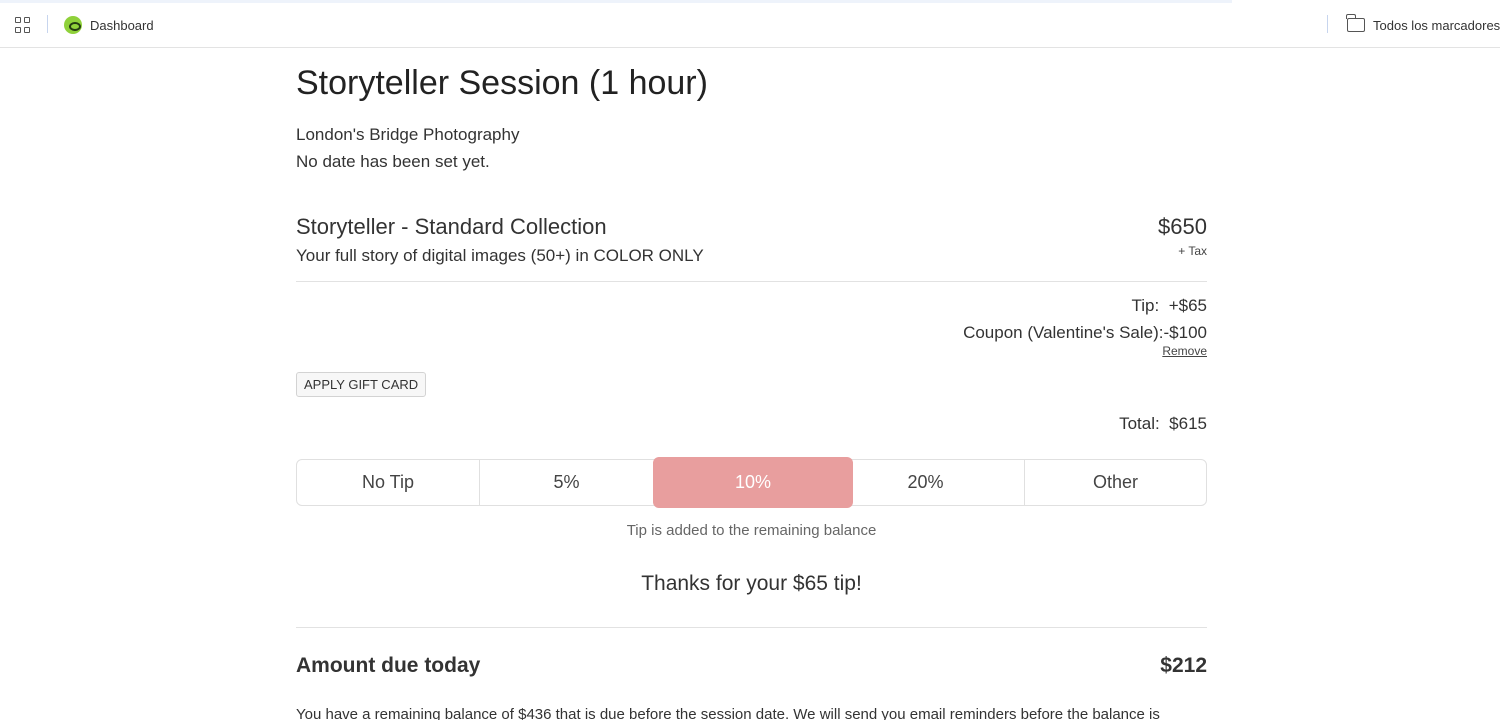  Describe the element at coordinates (388, 665) in the screenshot. I see `amount-due-label: Amount due today` at that location.